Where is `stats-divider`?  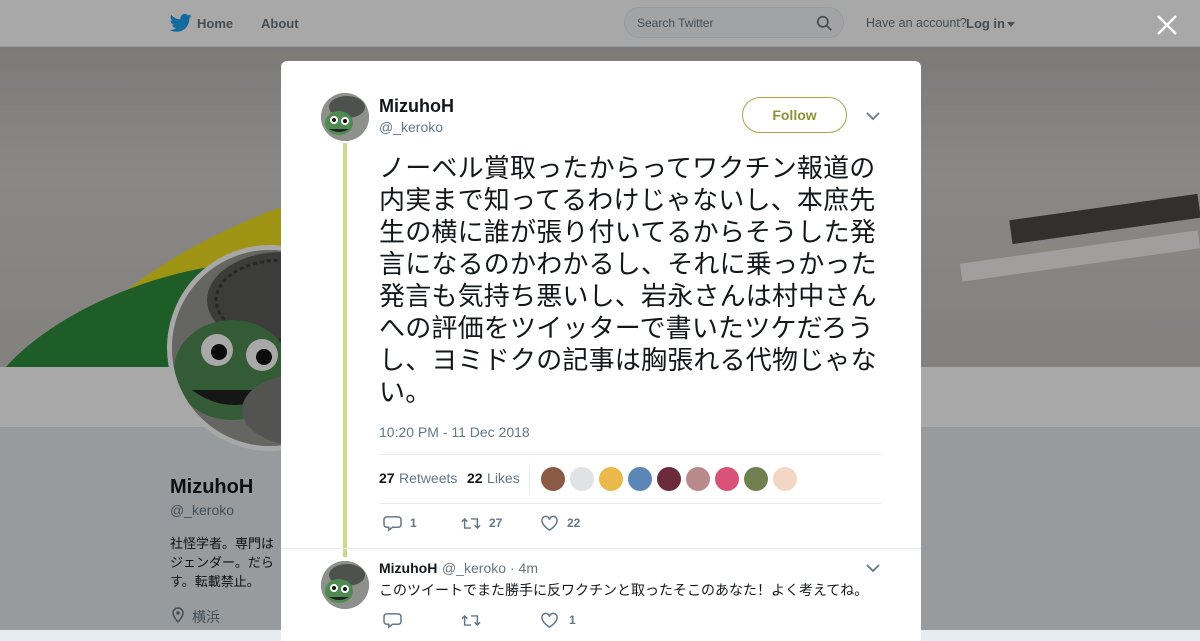 stats-divider is located at coordinates (529, 479).